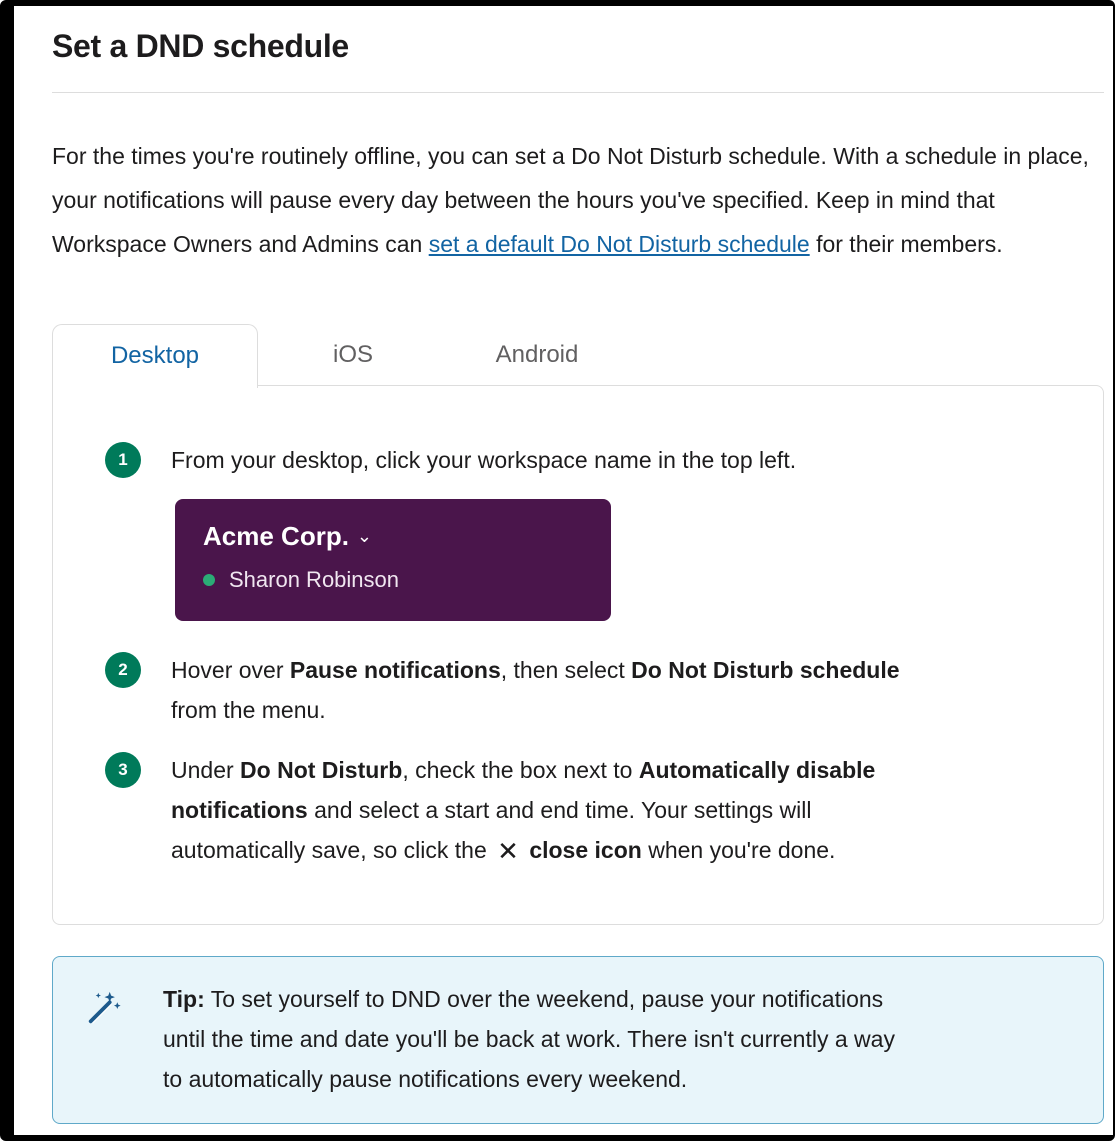 The width and height of the screenshot is (1115, 1141). Describe the element at coordinates (585, 850) in the screenshot. I see `step-3-bold-4: close icon` at that location.